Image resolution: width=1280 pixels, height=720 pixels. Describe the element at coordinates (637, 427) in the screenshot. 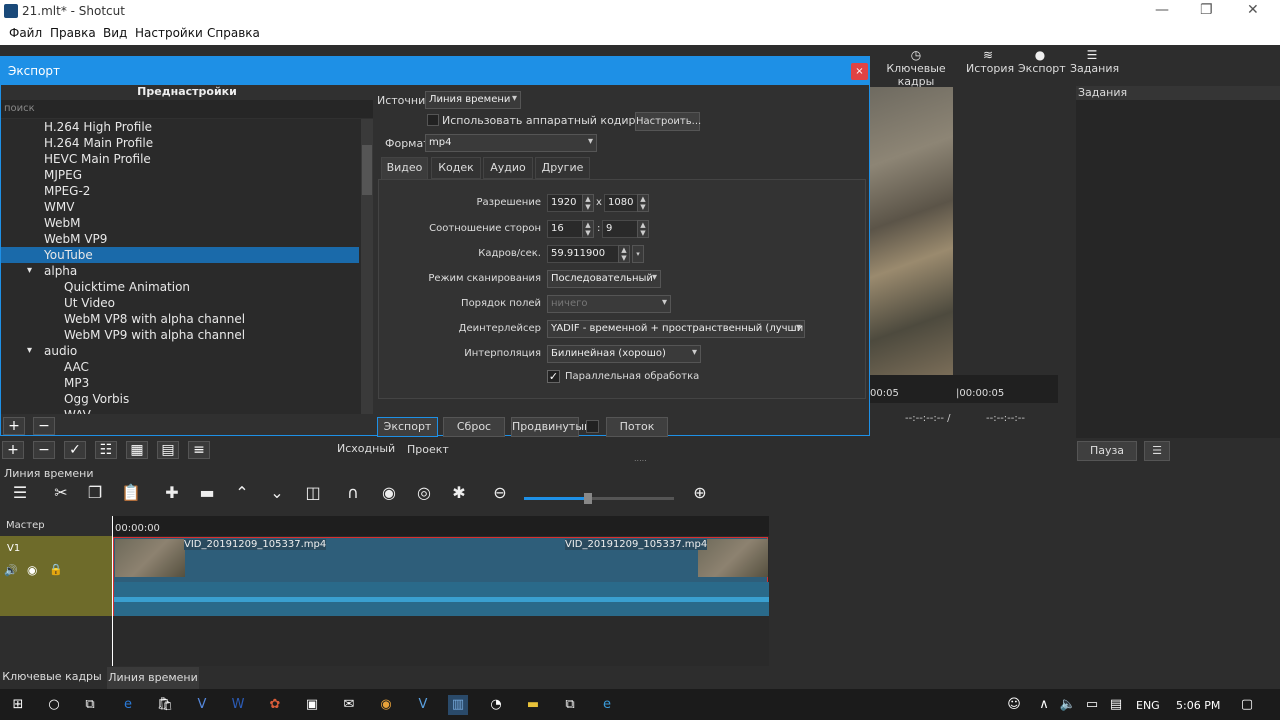

I see `stream-button: Поток` at that location.